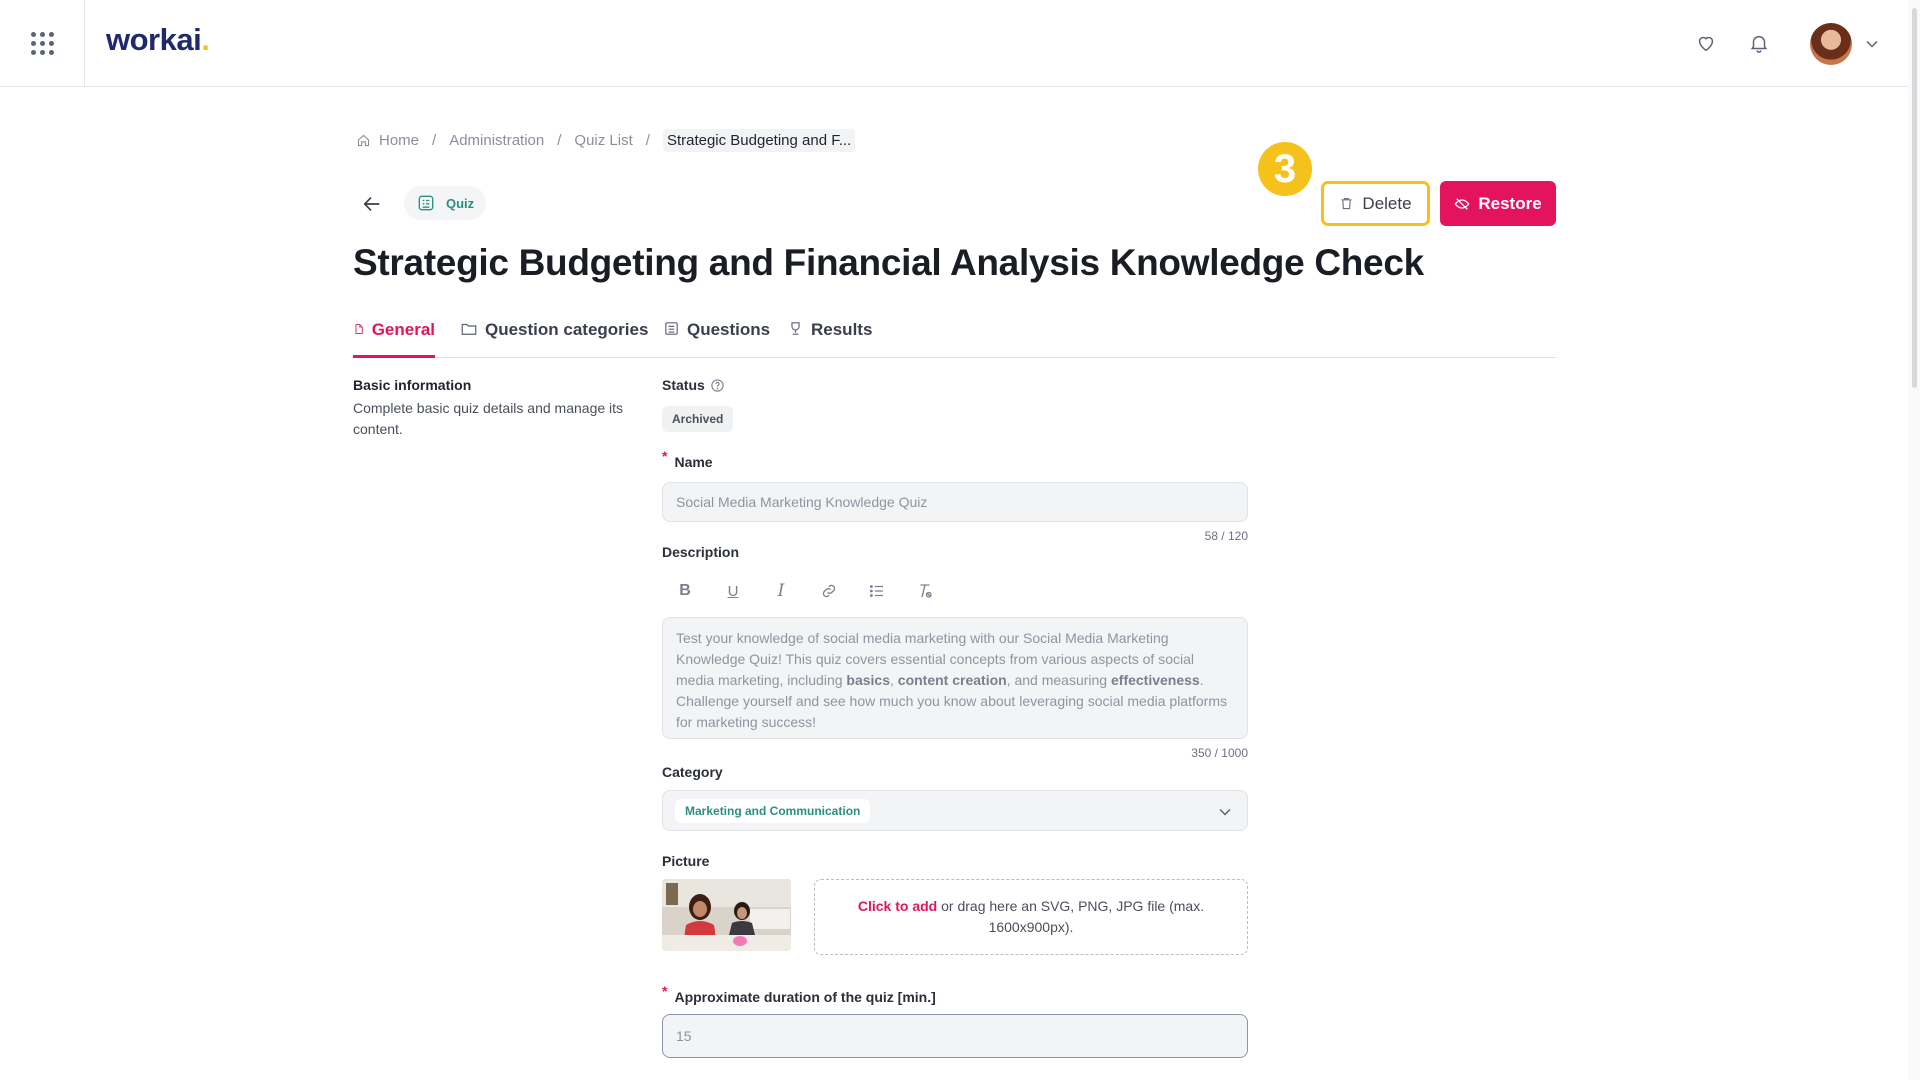 The height and width of the screenshot is (1080, 1920). I want to click on category-label: Category, so click(692, 772).